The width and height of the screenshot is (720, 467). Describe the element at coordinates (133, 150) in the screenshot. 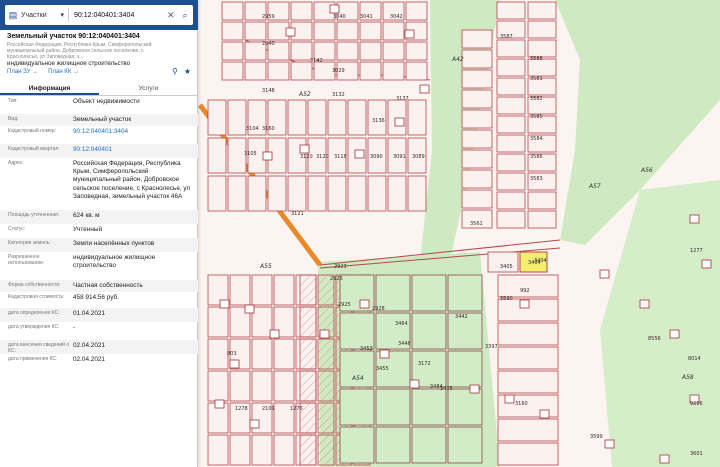

I see `property-value: 90:12:040401` at that location.